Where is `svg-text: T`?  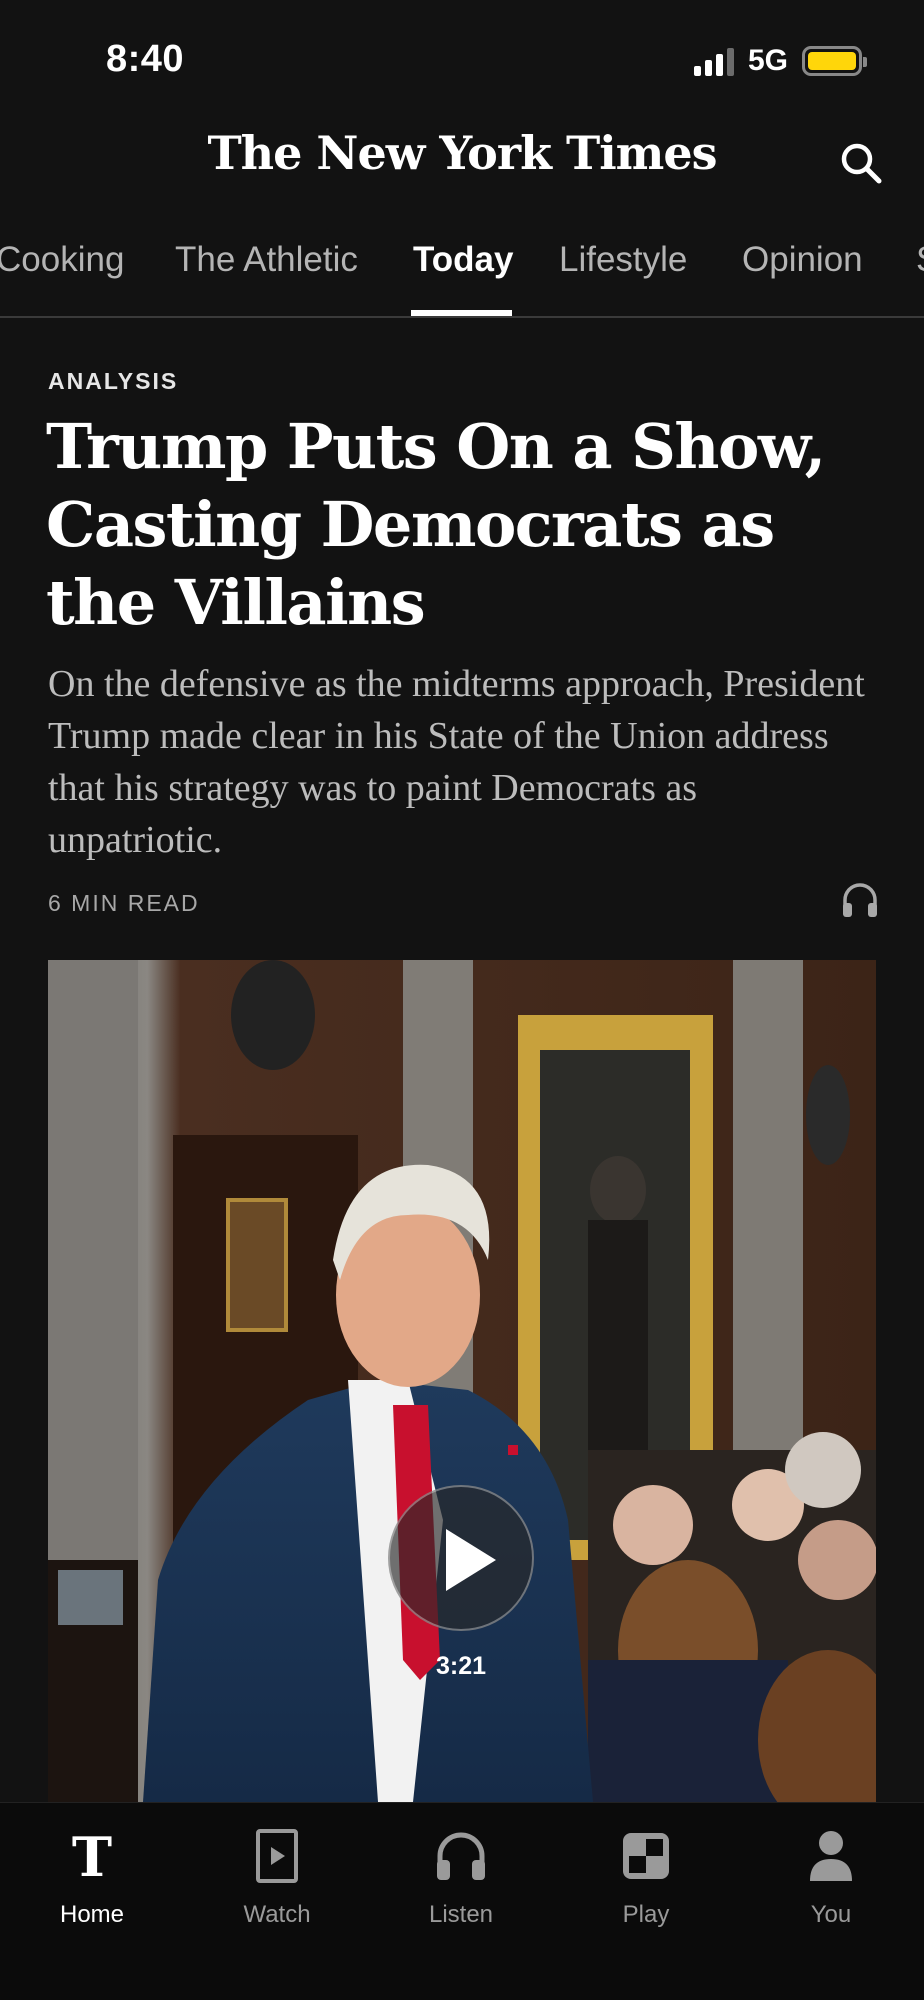 svg-text: T is located at coordinates (92, 1856).